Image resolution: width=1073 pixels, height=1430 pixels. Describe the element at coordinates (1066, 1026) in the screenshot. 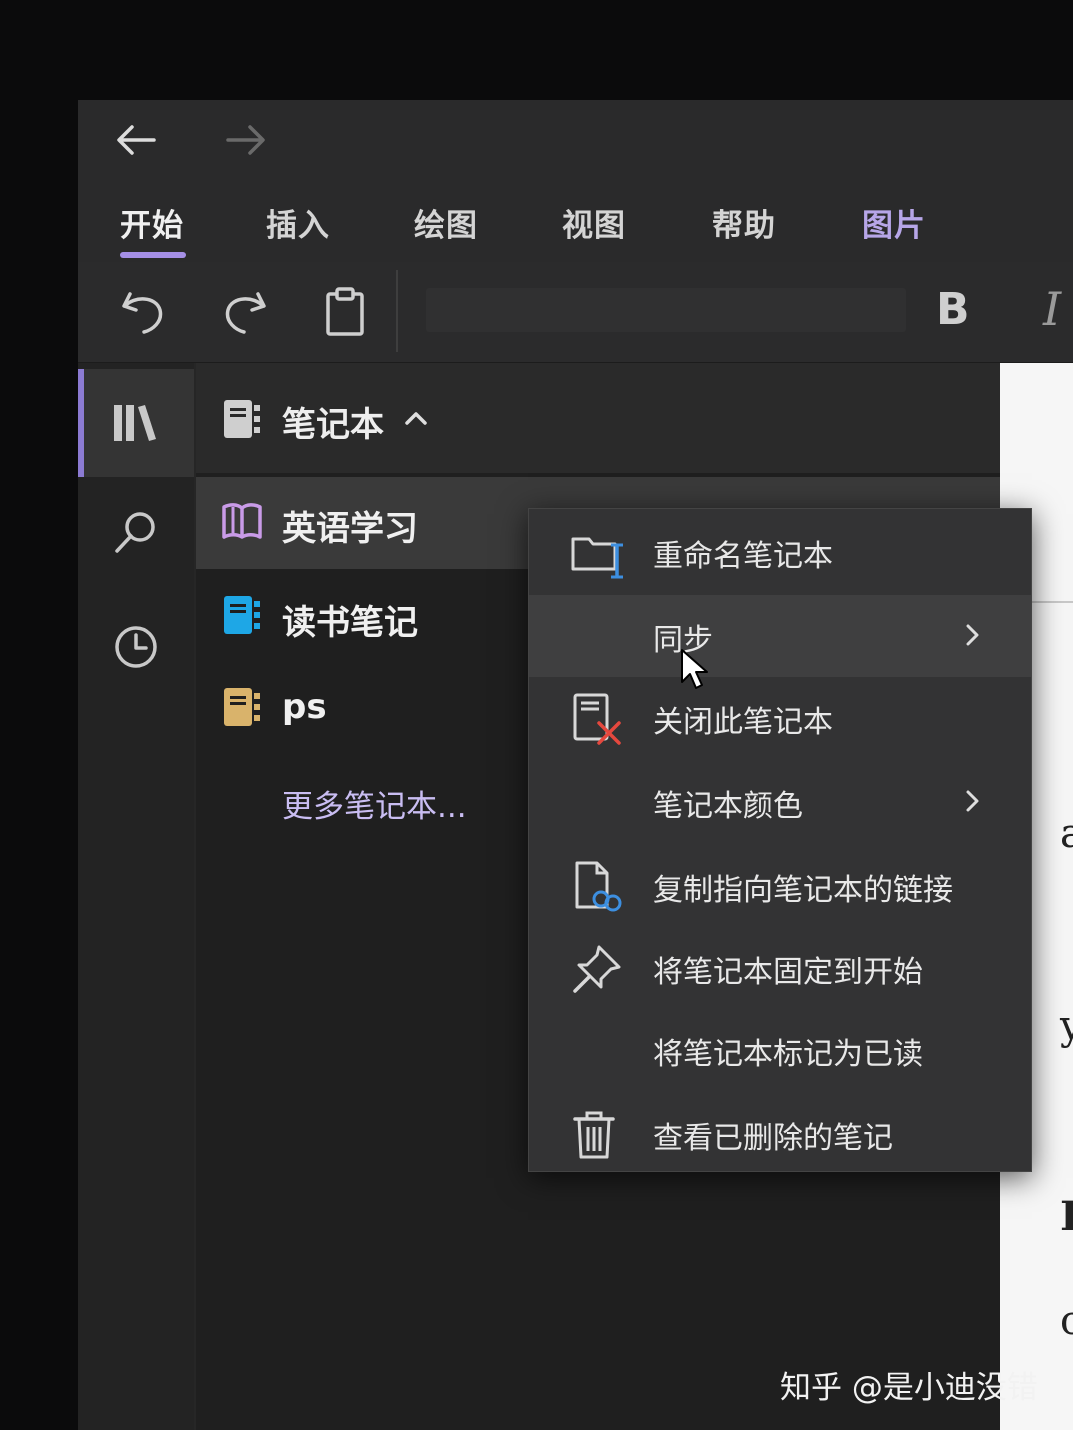

I see `page-text-fragment: y` at that location.